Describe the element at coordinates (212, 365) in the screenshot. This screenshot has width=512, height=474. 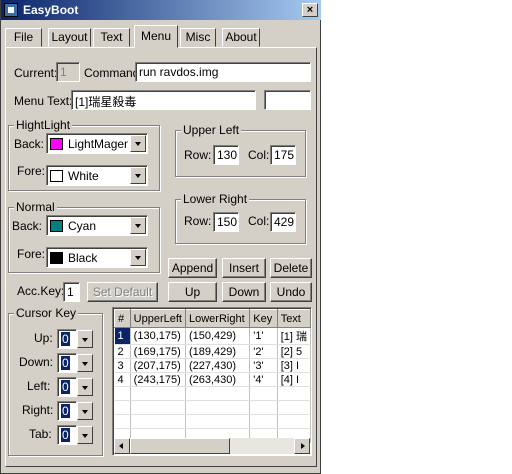
I see `table-row: 3 (207,175) (227,430) '3' [3] I` at that location.